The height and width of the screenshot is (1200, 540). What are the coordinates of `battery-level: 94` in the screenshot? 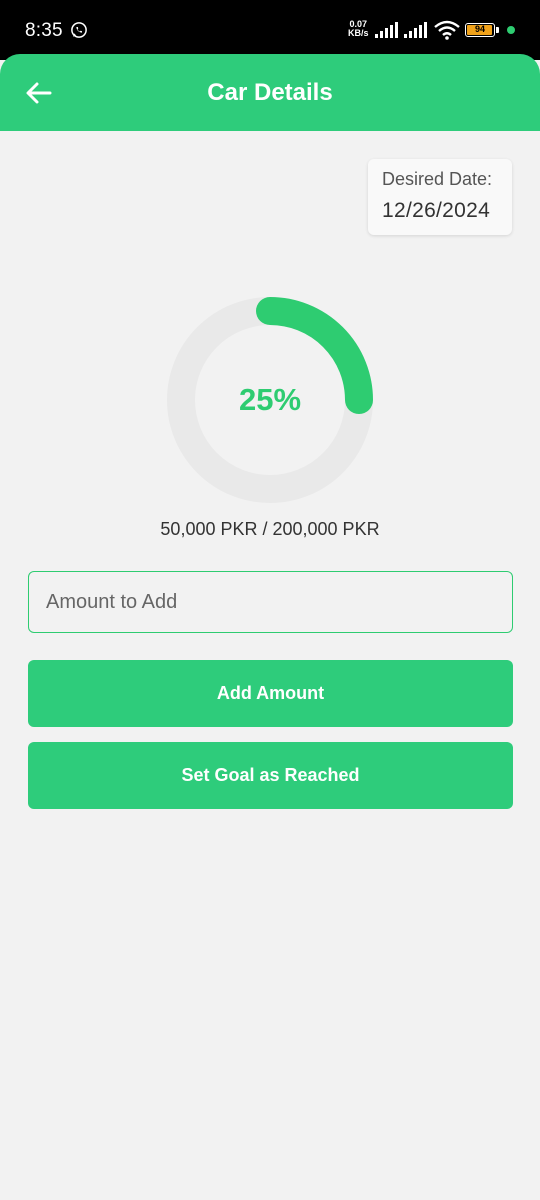 It's located at (479, 29).